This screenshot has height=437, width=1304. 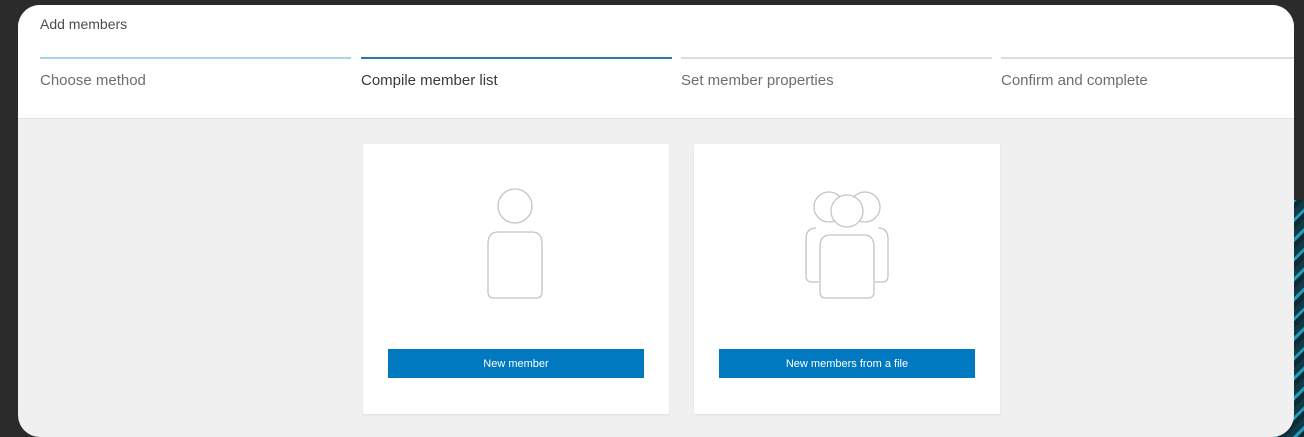 What do you see at coordinates (84, 24) in the screenshot?
I see `dialog-title: Add members` at bounding box center [84, 24].